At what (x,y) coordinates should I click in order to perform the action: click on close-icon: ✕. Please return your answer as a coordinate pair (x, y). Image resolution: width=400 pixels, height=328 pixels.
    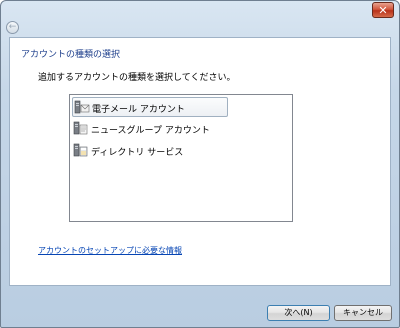
    Looking at the image, I should click on (383, 10).